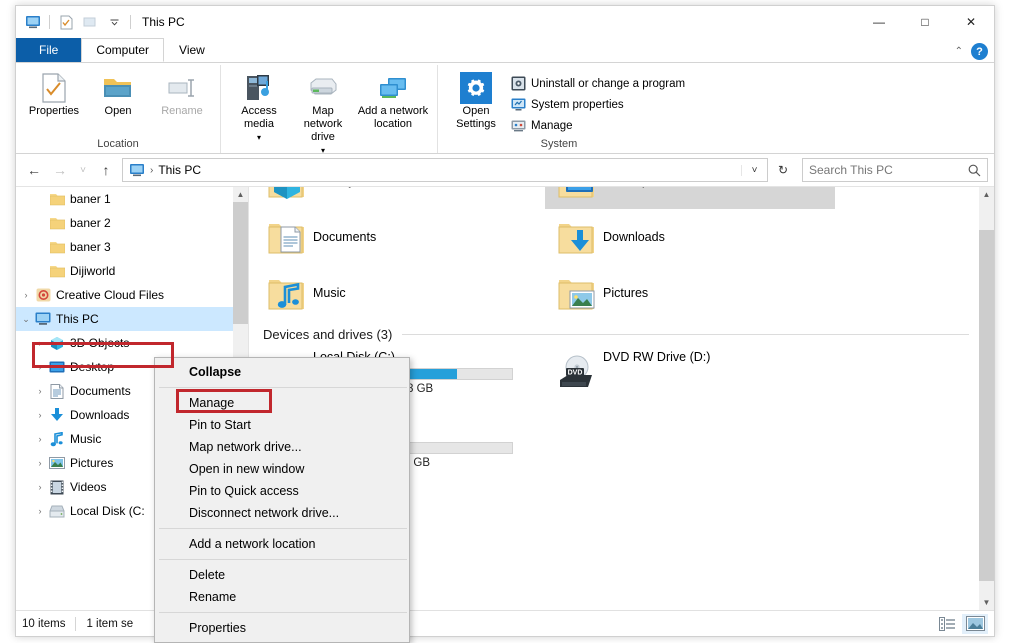  I want to click on local-disk-icon, so click(57, 511).